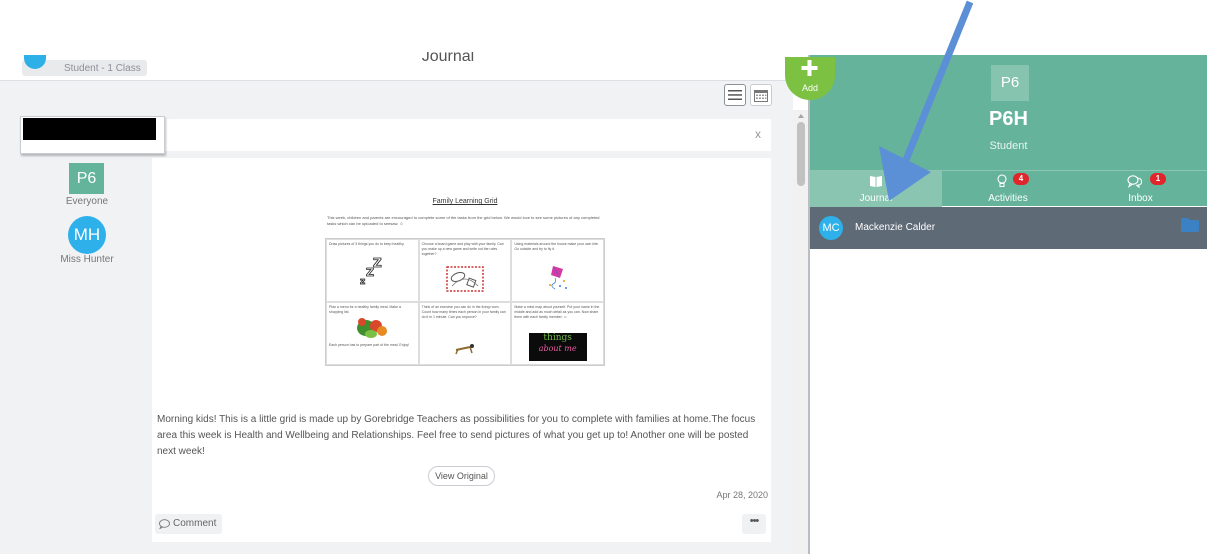 This screenshot has width=1207, height=554. I want to click on grid-title: Family Learning Grid, so click(465, 201).